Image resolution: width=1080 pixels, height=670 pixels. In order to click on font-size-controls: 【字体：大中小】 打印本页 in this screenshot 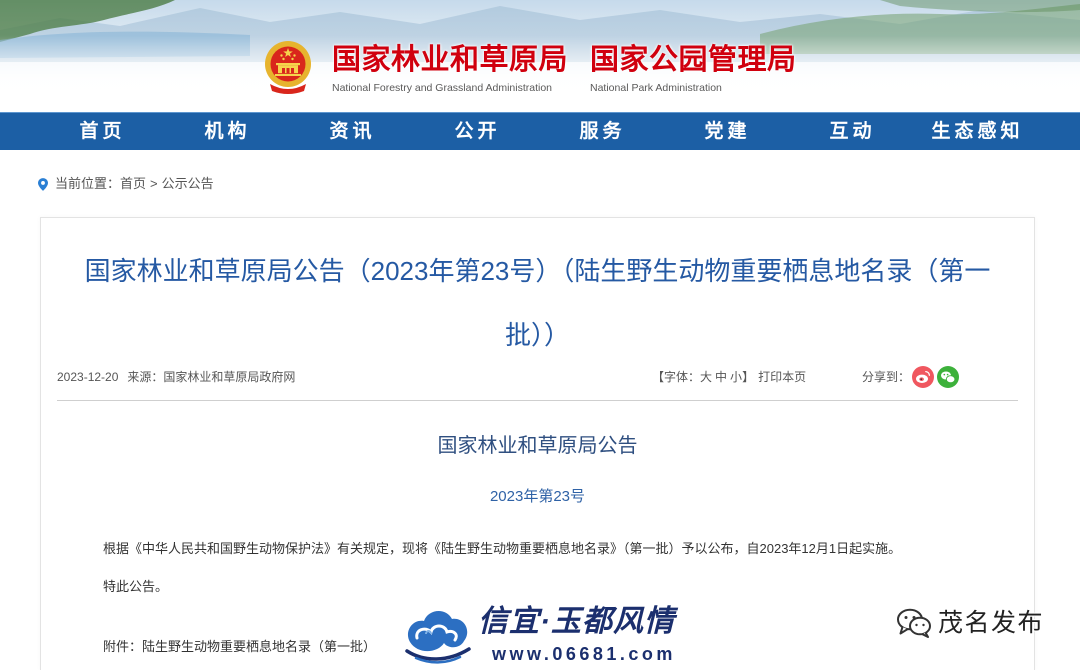, I will do `click(729, 377)`.